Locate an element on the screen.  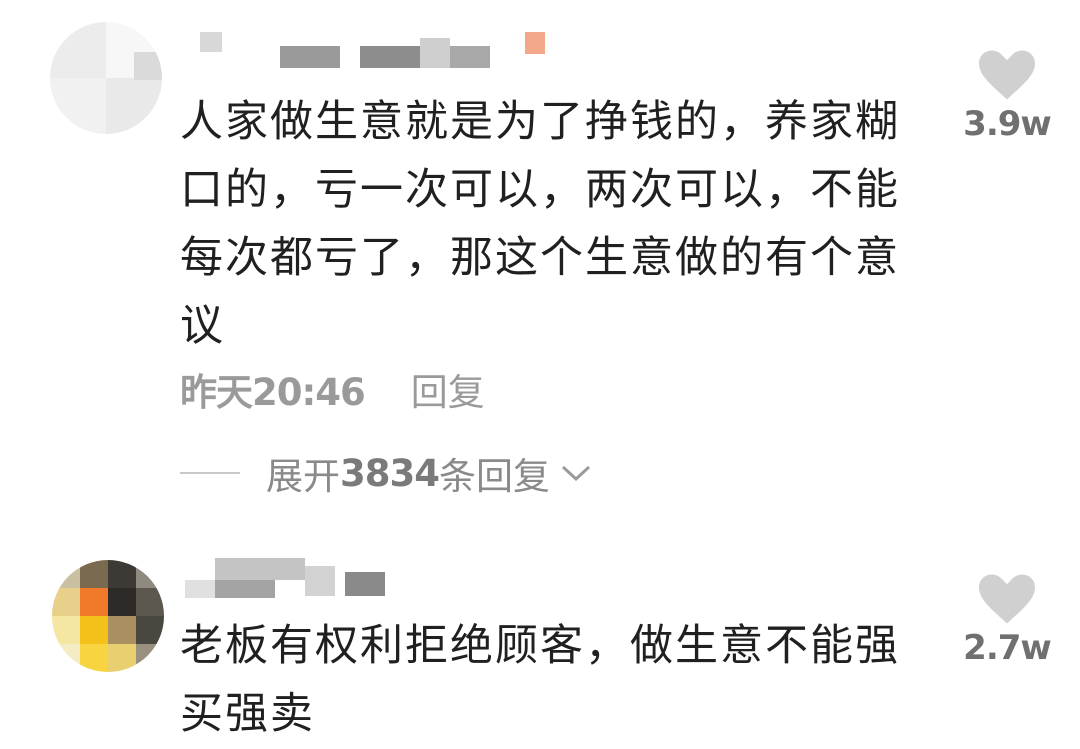
comment-text: 老板有权利拒绝顾客，做生意不能强买强卖 is located at coordinates (540, 680).